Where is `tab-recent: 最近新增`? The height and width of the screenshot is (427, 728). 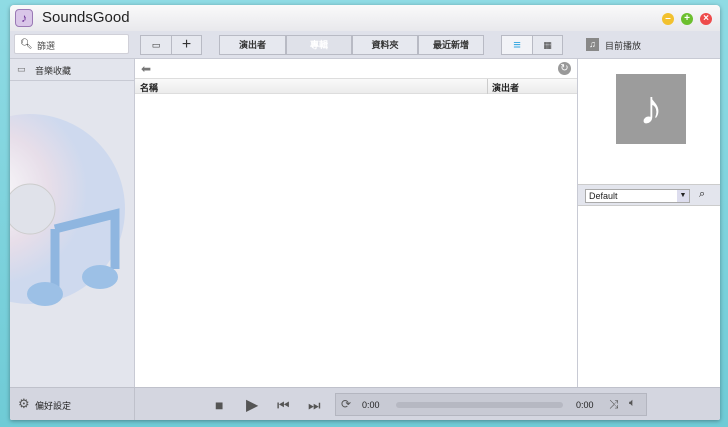
tab-recent: 最近新增 is located at coordinates (451, 45).